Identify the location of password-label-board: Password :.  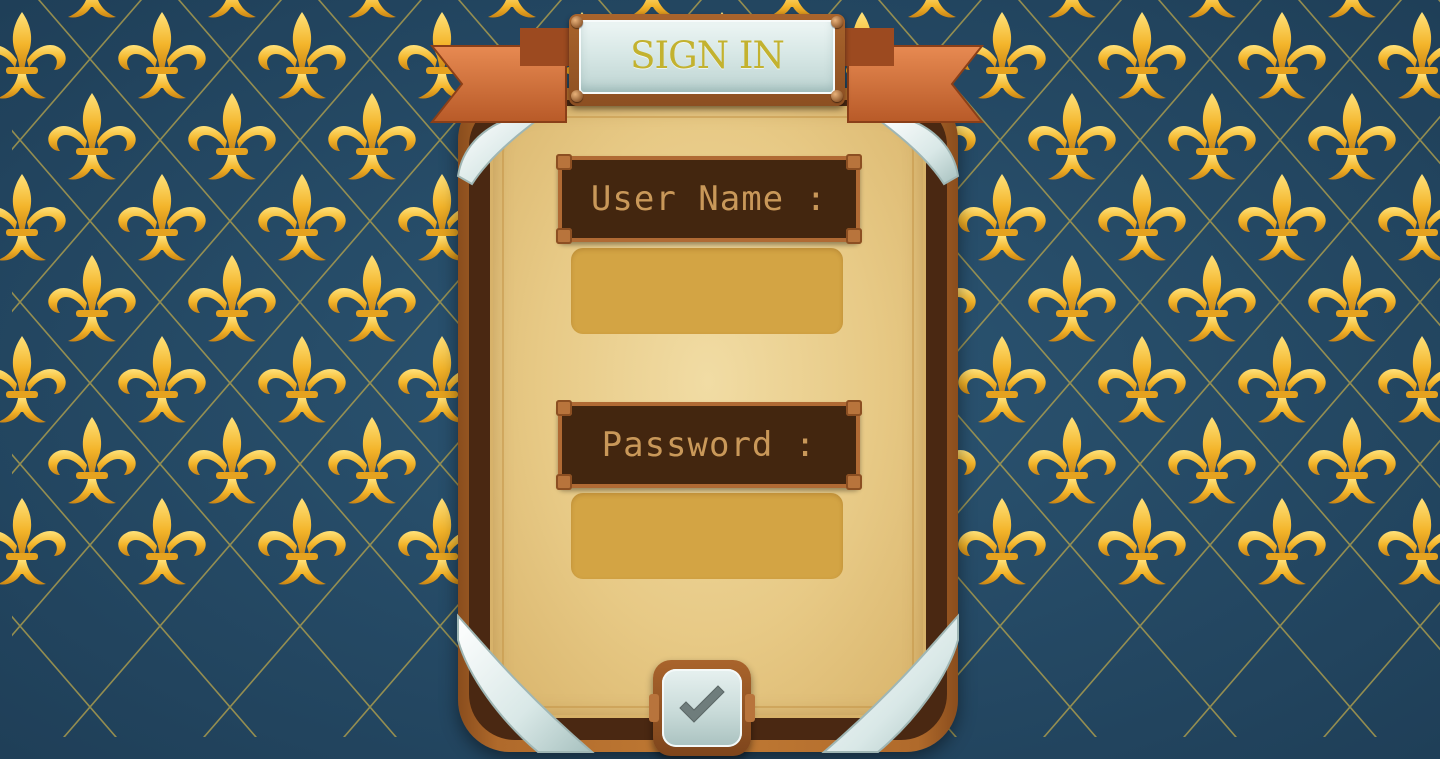
(709, 445).